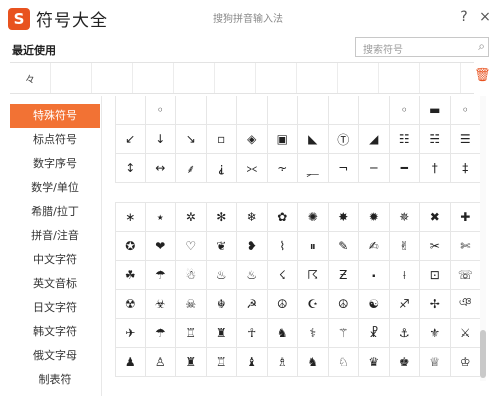 The image size is (500, 413). Describe the element at coordinates (252, 333) in the screenshot. I see `symbol-cell: ☥` at that location.